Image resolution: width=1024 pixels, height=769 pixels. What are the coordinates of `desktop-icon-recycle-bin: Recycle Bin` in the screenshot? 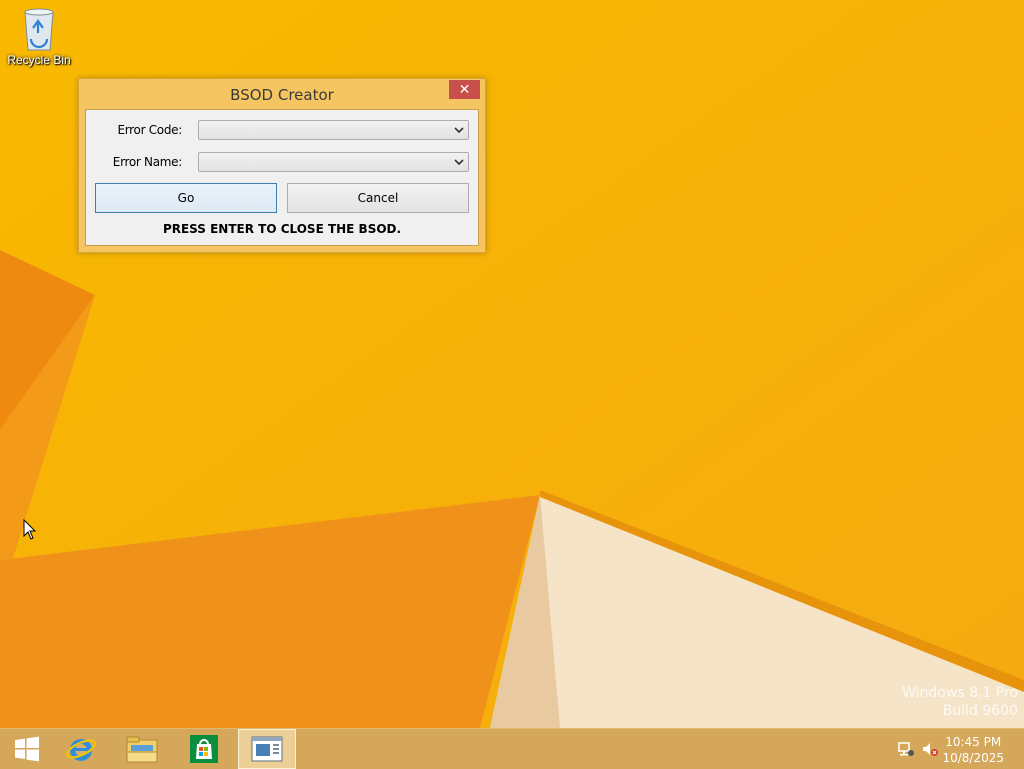 It's located at (39, 36).